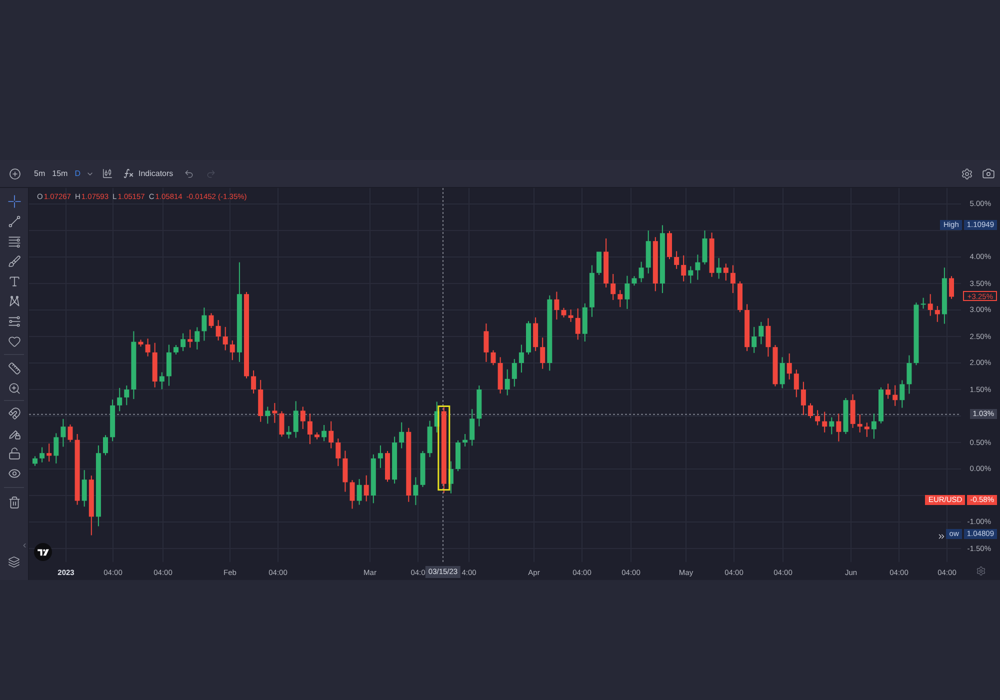 Image resolution: width=1000 pixels, height=700 pixels. Describe the element at coordinates (14, 174) in the screenshot. I see `add-icon` at that location.